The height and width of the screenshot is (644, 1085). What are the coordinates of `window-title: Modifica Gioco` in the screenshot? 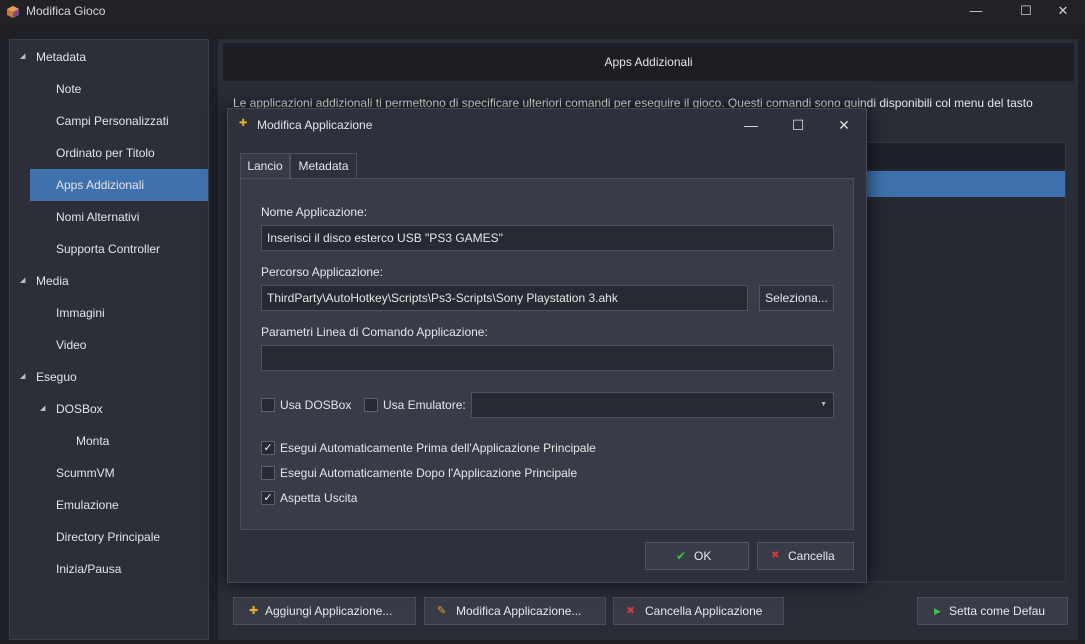 It's located at (66, 11).